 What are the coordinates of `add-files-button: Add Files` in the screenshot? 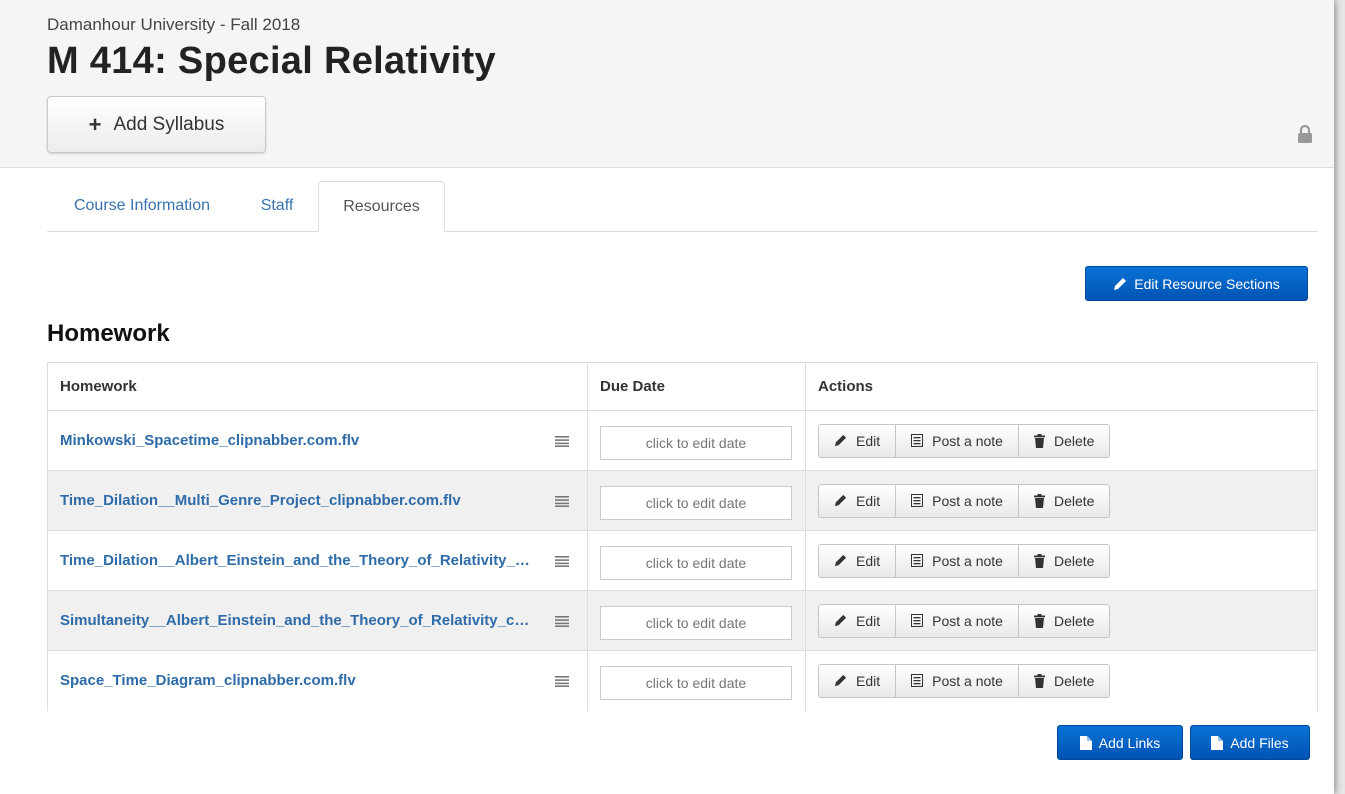 It's located at (1250, 742).